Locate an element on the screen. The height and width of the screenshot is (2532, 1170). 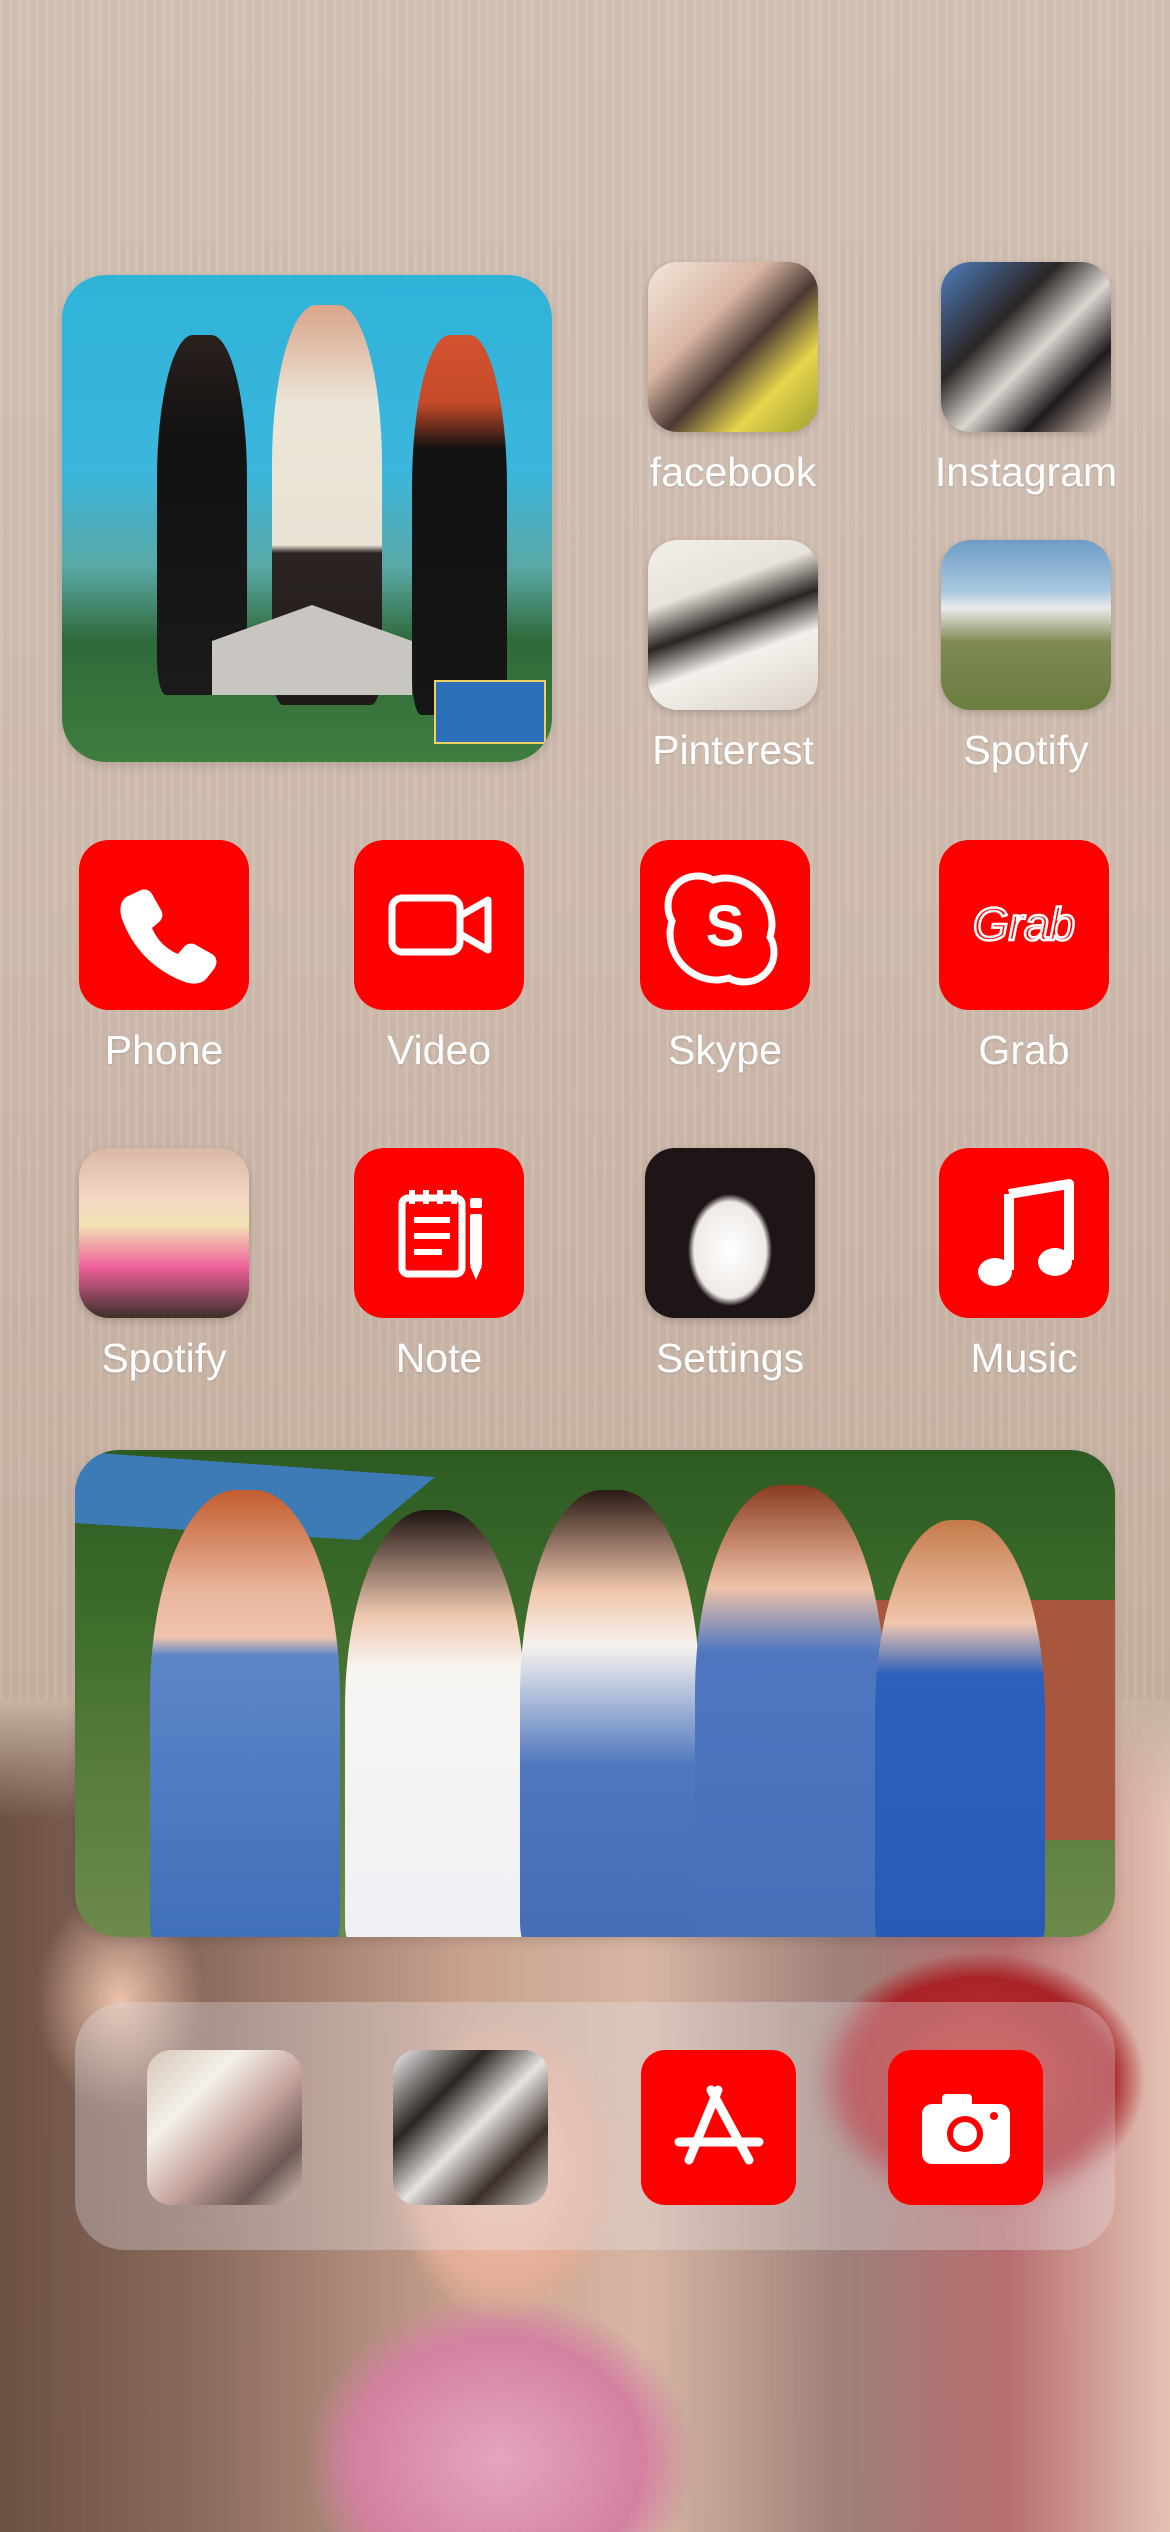
instagram-photo-icon is located at coordinates (1026, 347).